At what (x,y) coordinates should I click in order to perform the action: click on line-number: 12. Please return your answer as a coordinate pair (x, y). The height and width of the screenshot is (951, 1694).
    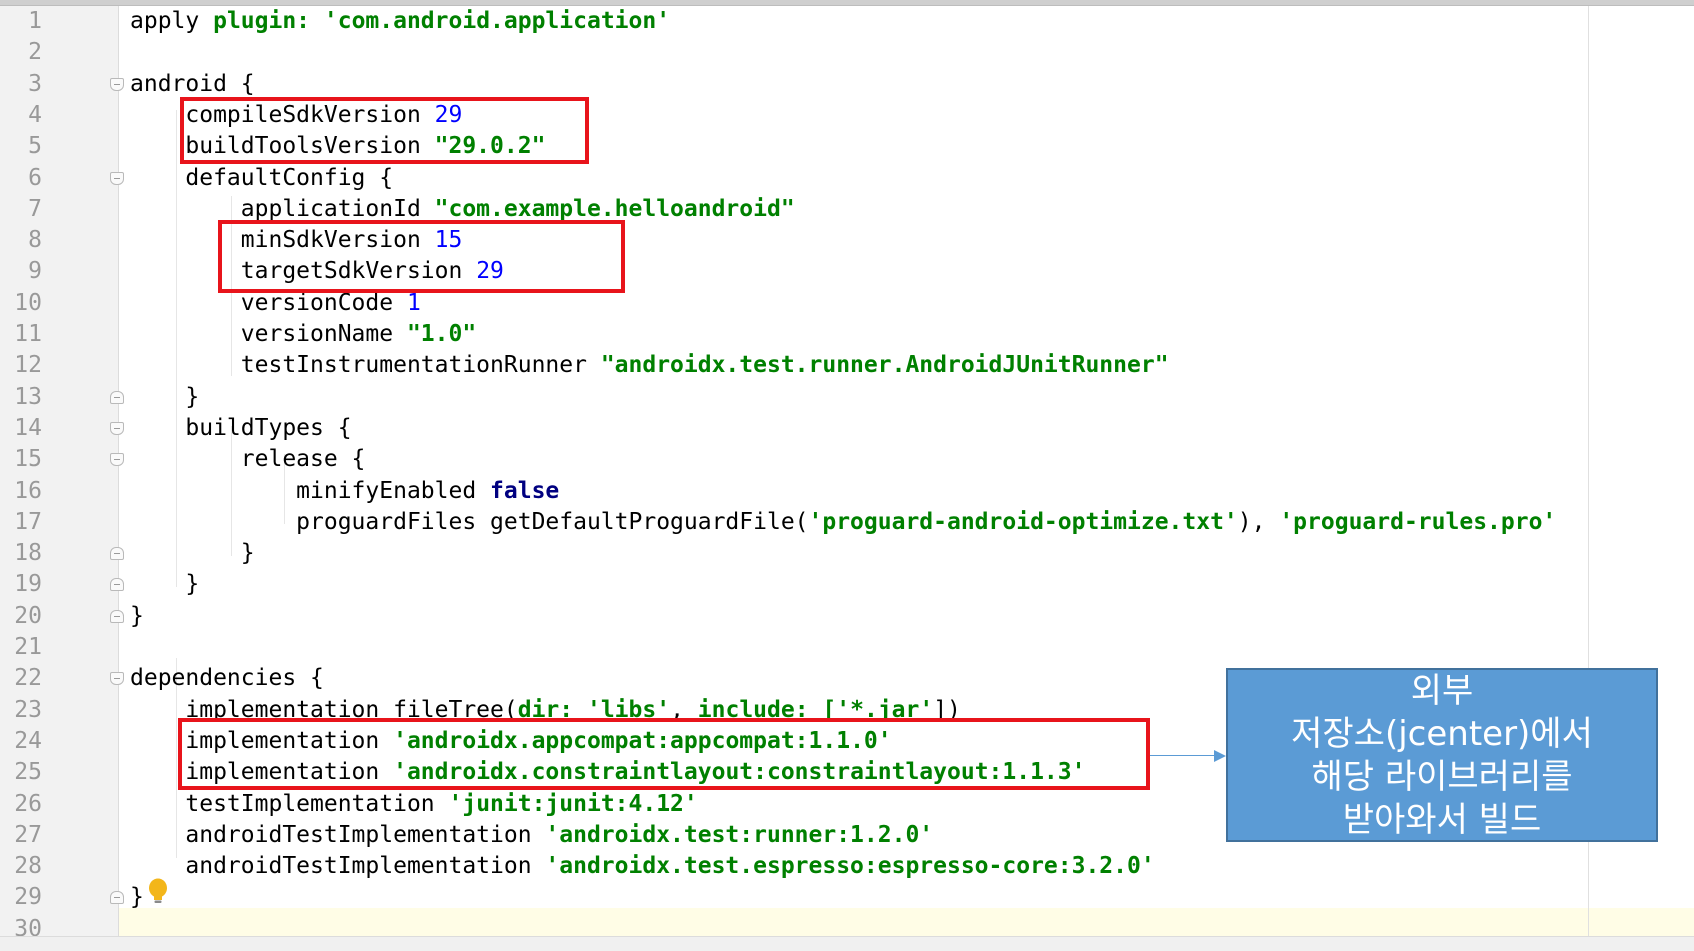
    Looking at the image, I should click on (28, 365).